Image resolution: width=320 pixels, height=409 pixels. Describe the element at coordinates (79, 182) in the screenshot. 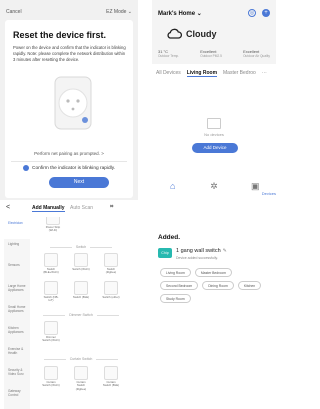

I see `next-button: Next` at that location.